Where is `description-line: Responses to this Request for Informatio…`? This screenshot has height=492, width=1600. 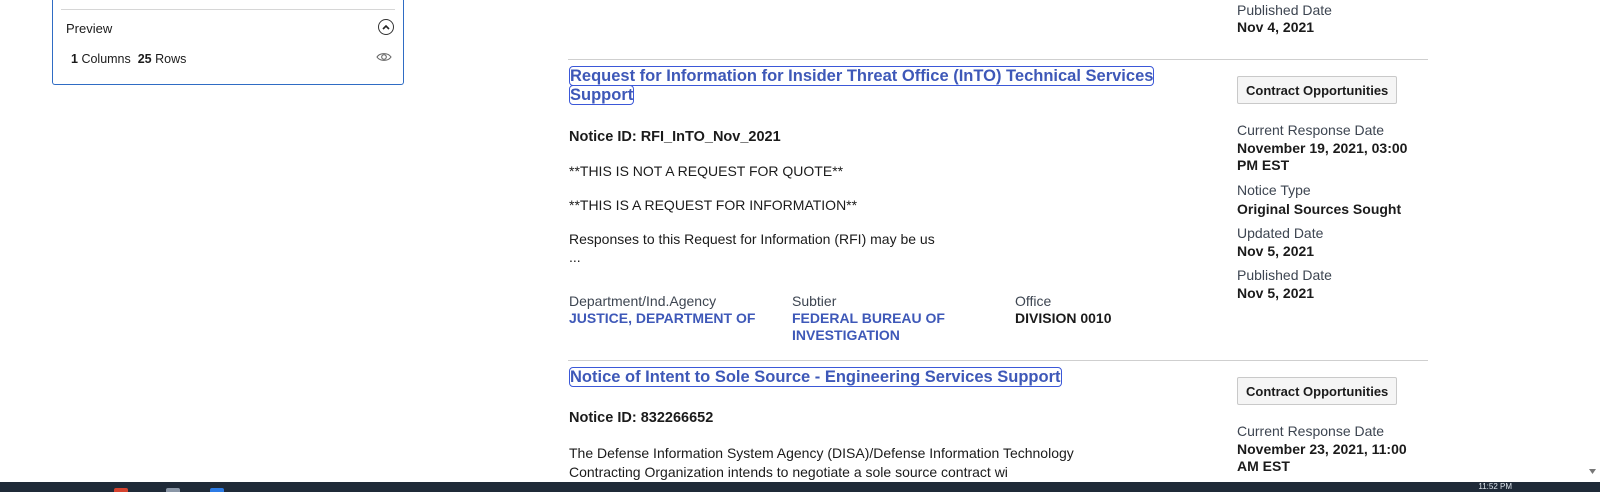 description-line: Responses to this Request for Informatio… is located at coordinates (752, 239).